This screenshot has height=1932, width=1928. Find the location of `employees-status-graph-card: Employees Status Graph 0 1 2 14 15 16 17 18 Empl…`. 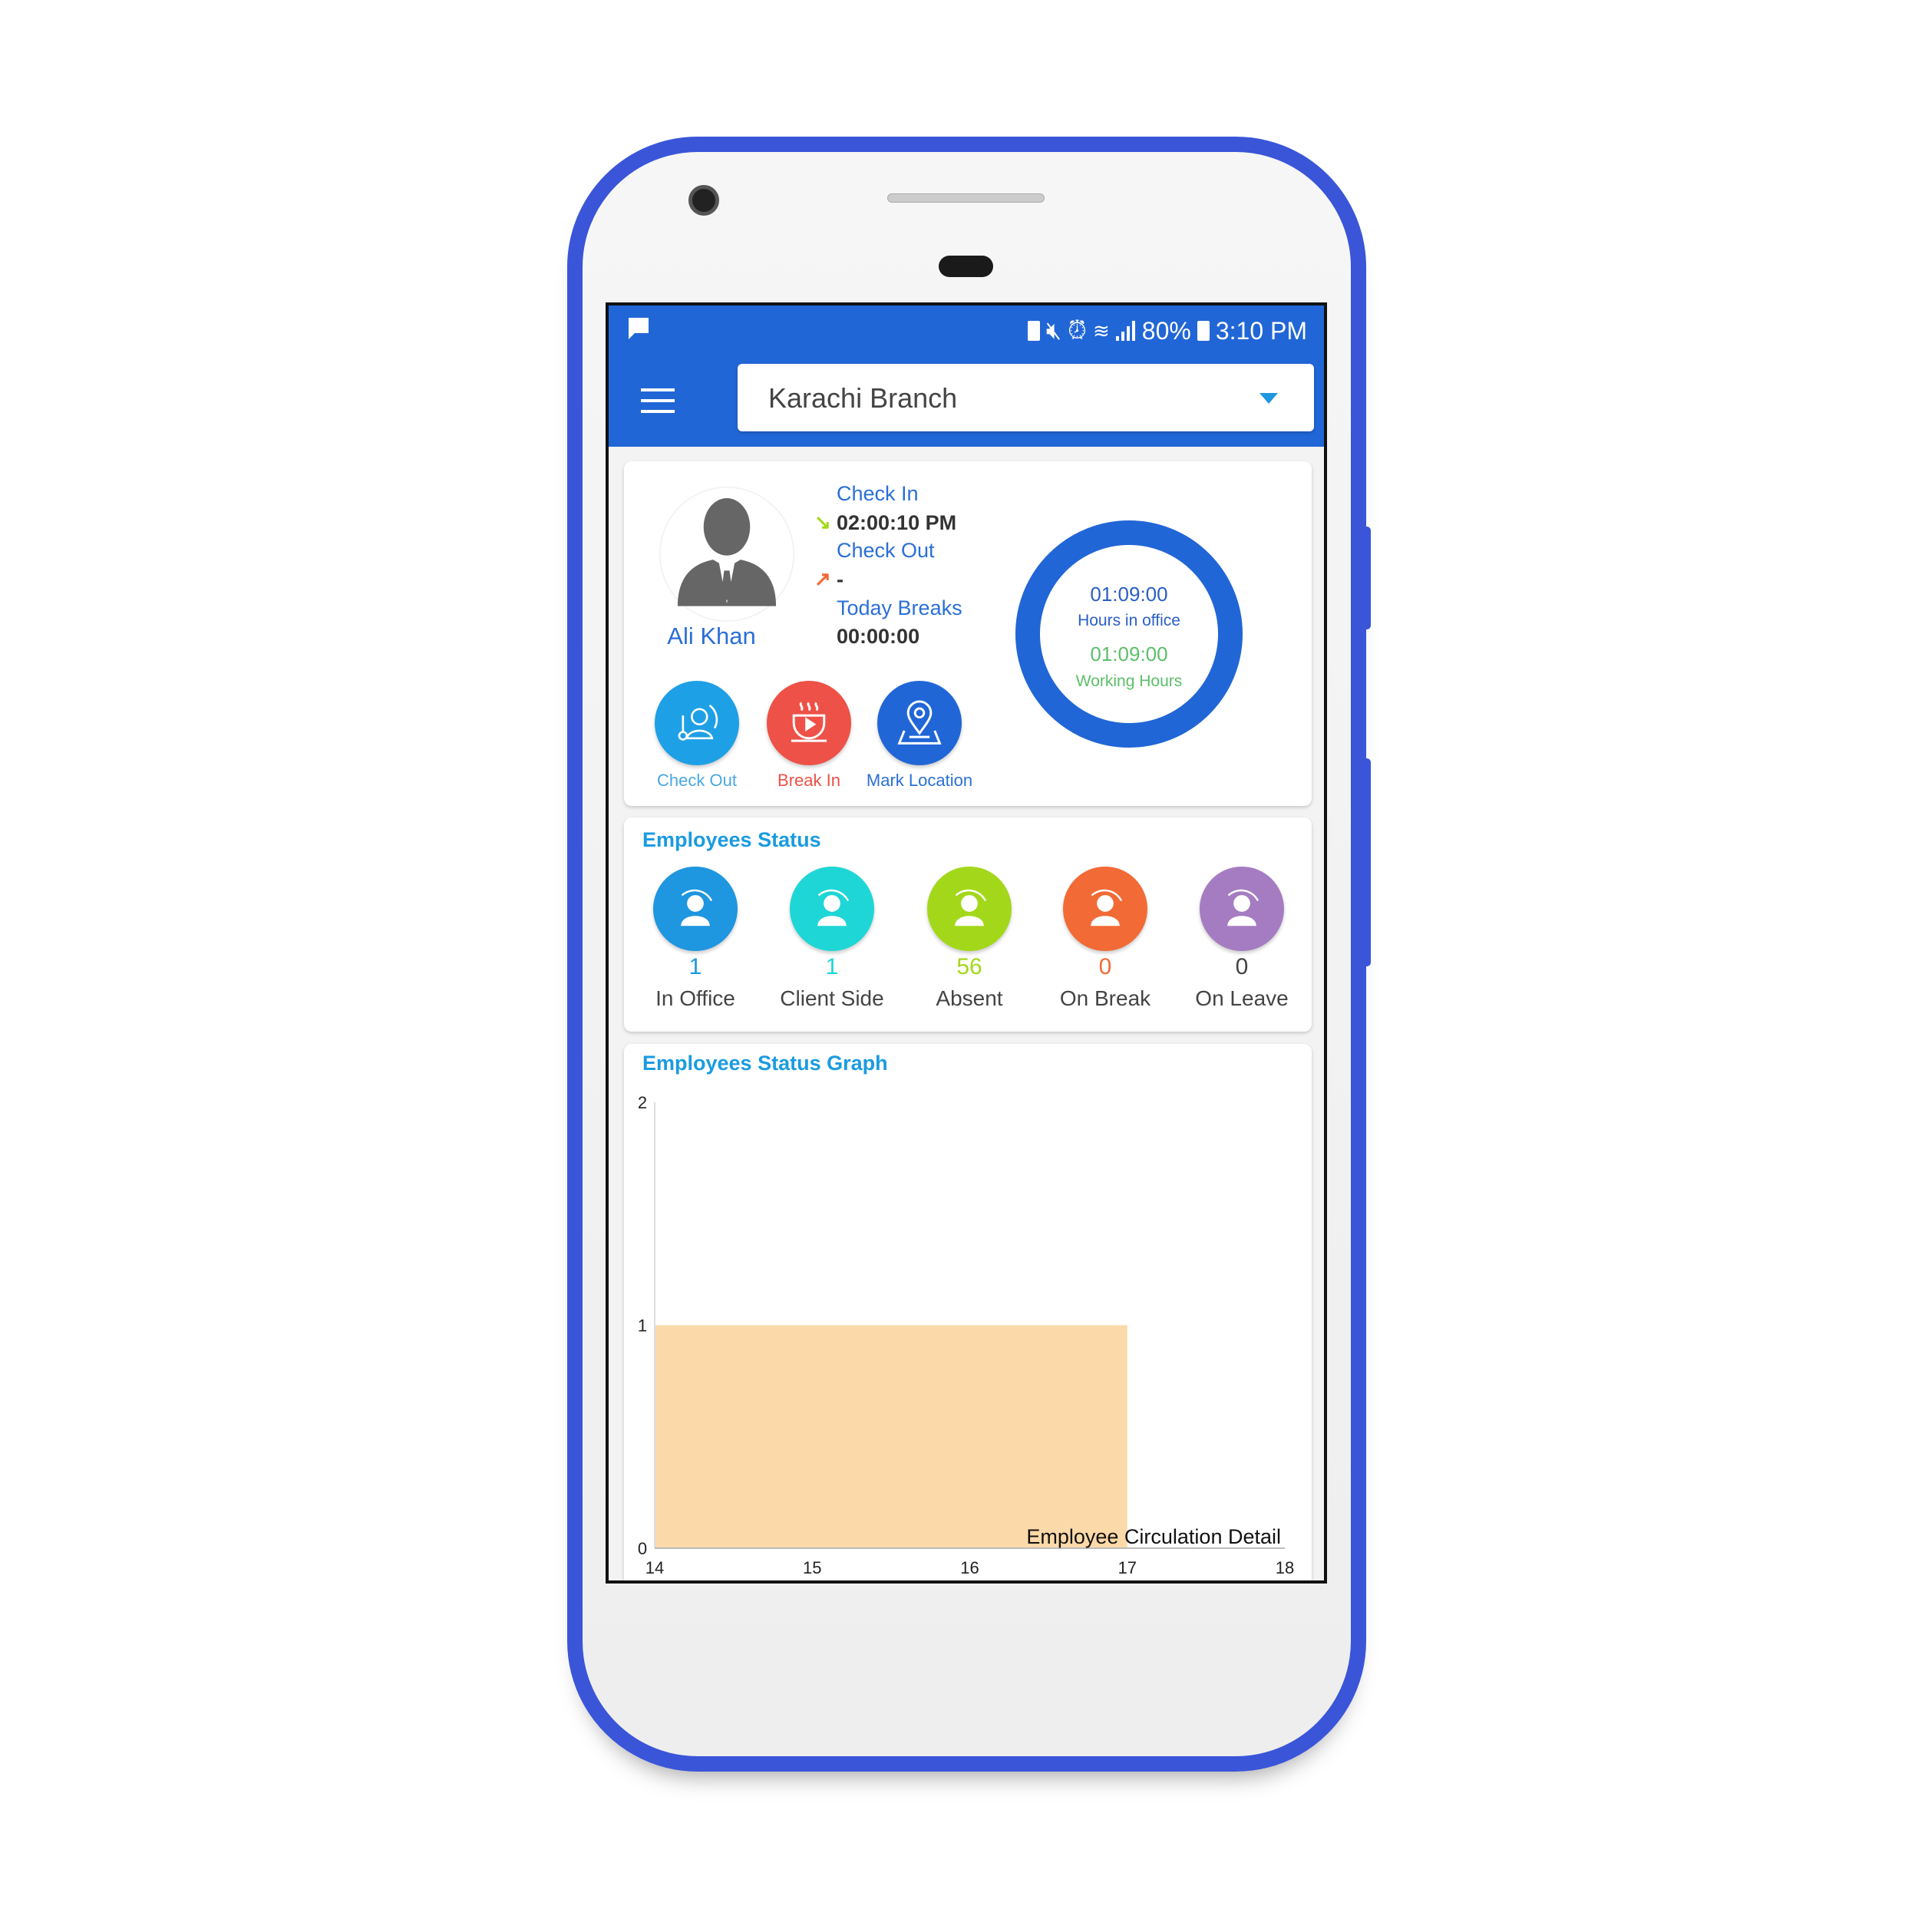

employees-status-graph-card: Employees Status Graph 0 1 2 14 15 16 17 18 Empl… is located at coordinates (968, 1312).